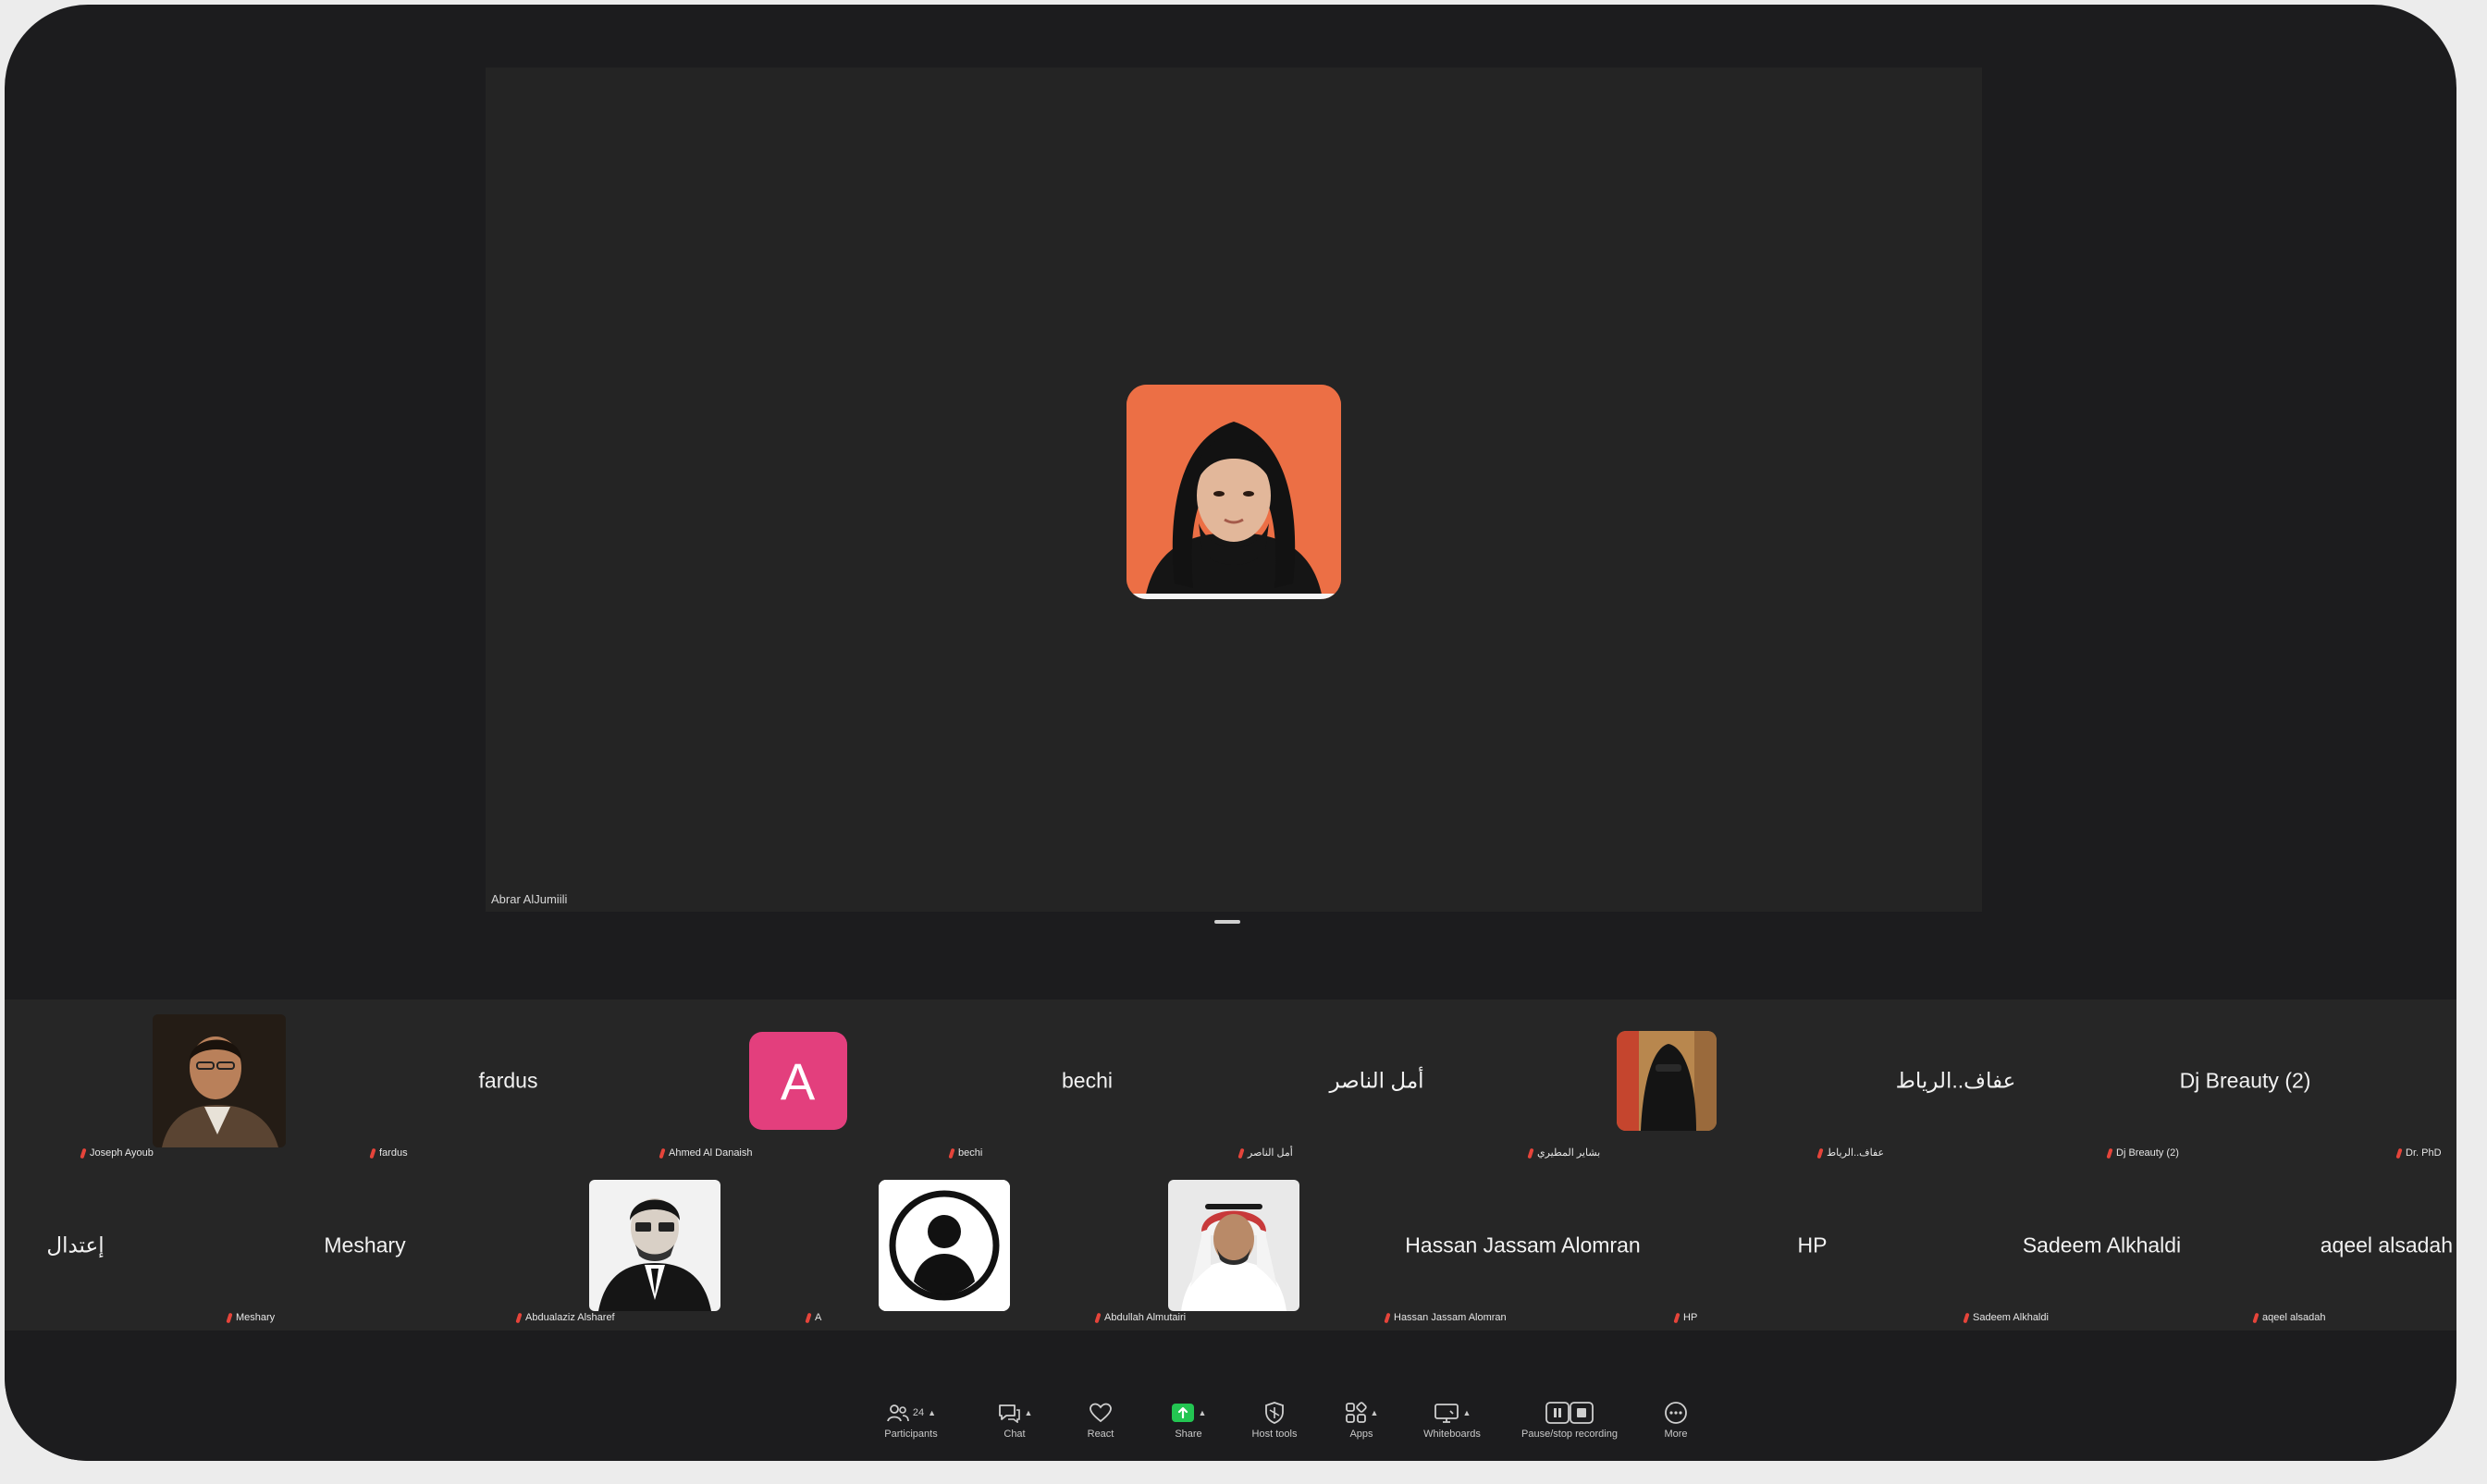  Describe the element at coordinates (1569, 1434) in the screenshot. I see `recording-label: Pause/stop recording` at that location.